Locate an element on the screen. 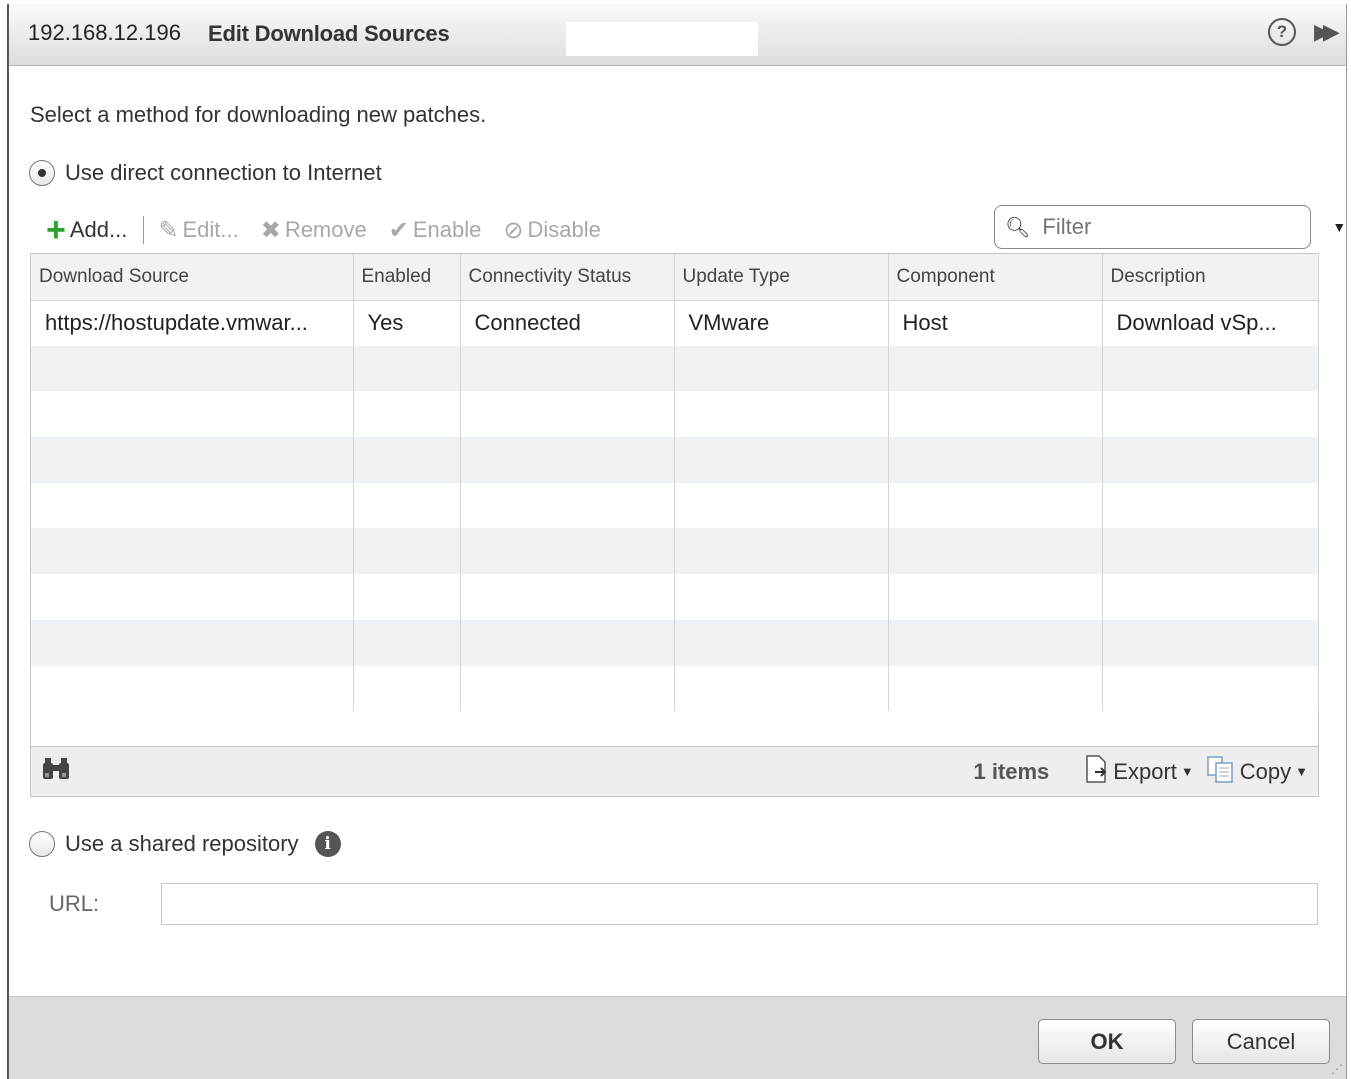  direct-connection-label: Use direct connection to Internet is located at coordinates (223, 172).